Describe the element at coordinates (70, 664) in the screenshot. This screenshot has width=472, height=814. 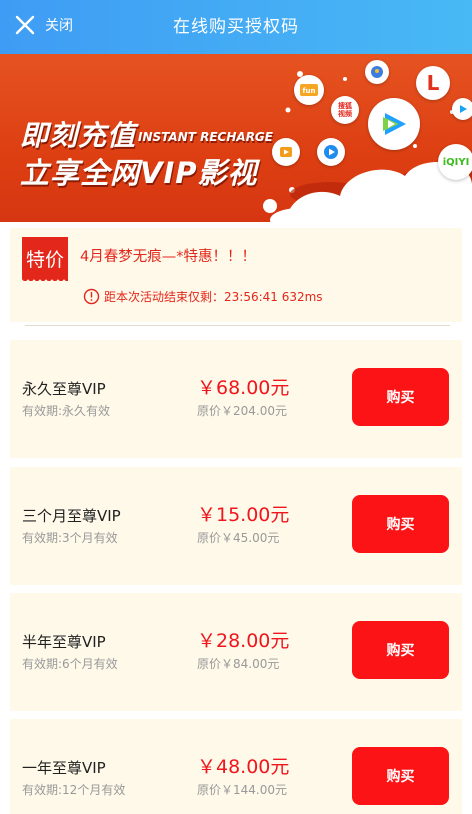
I see `plan-validity: 有效期:6个月有效` at that location.